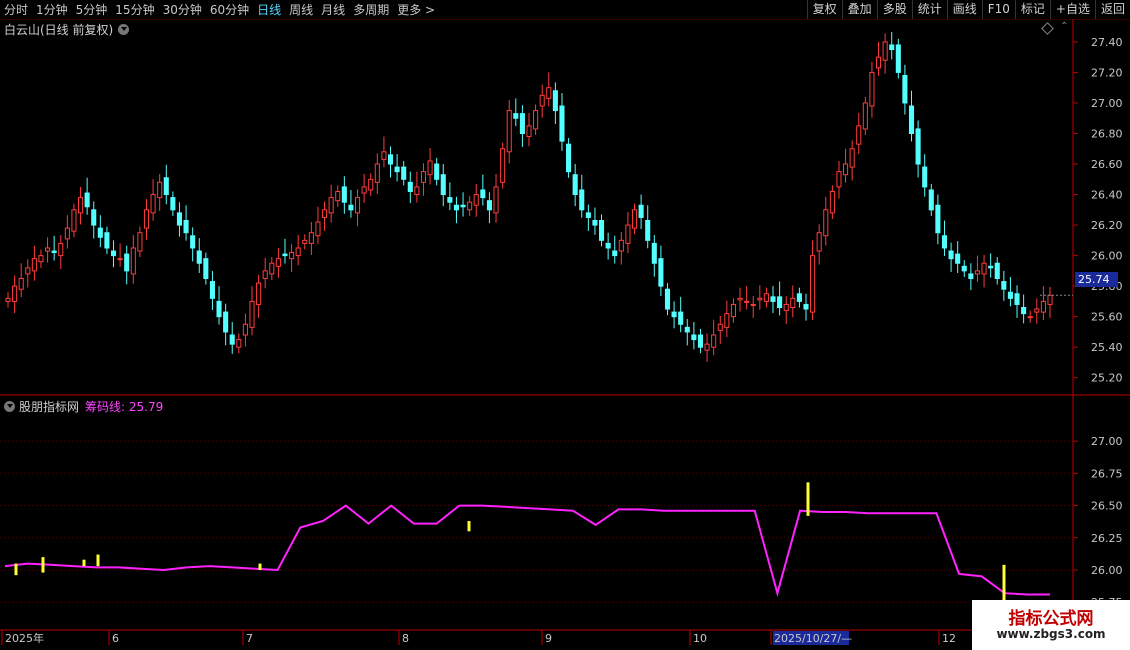 This screenshot has width=1130, height=650. Describe the element at coordinates (1107, 378) in the screenshot. I see `y-tick-label: 25.20` at that location.